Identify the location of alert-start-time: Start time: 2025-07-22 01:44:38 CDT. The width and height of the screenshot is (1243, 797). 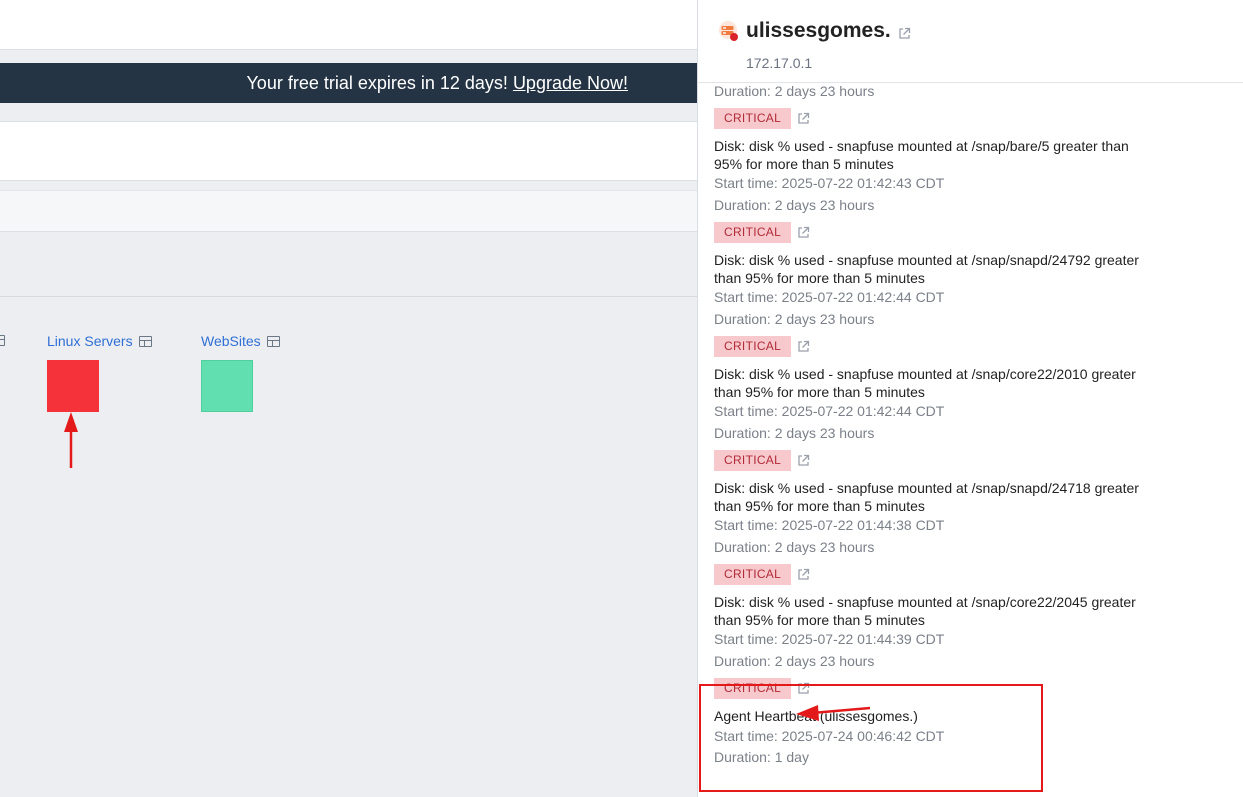
(829, 525).